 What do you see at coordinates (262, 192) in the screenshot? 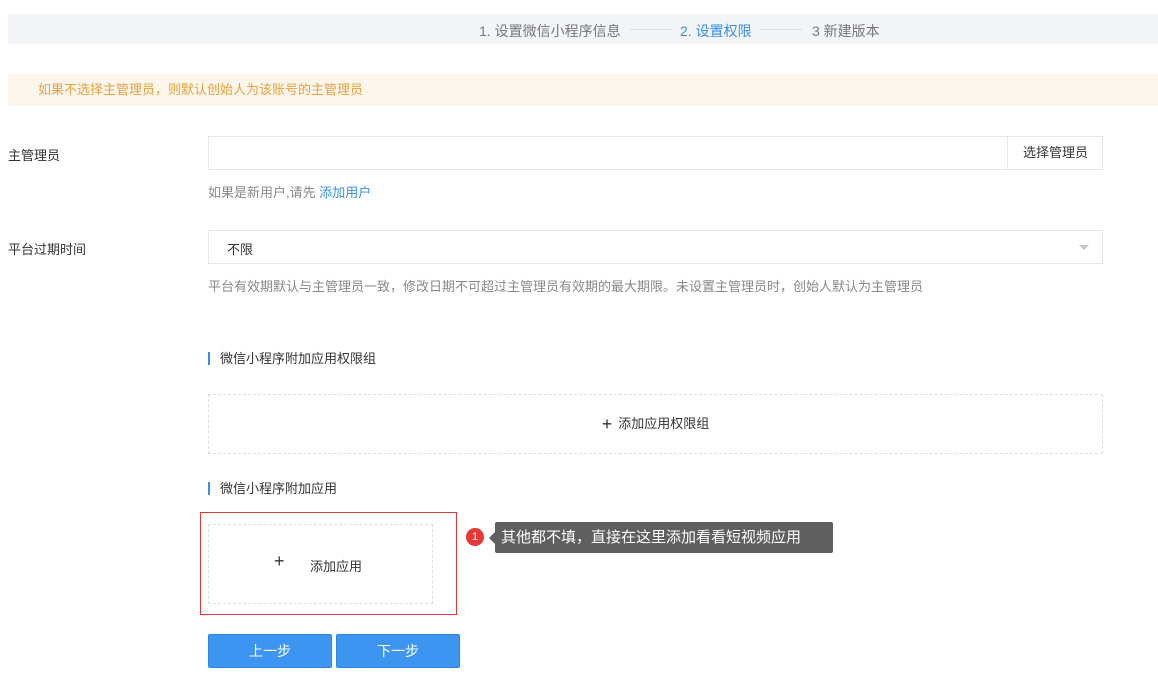
I see `admin-hint-text: 如果是新用户,请先` at bounding box center [262, 192].